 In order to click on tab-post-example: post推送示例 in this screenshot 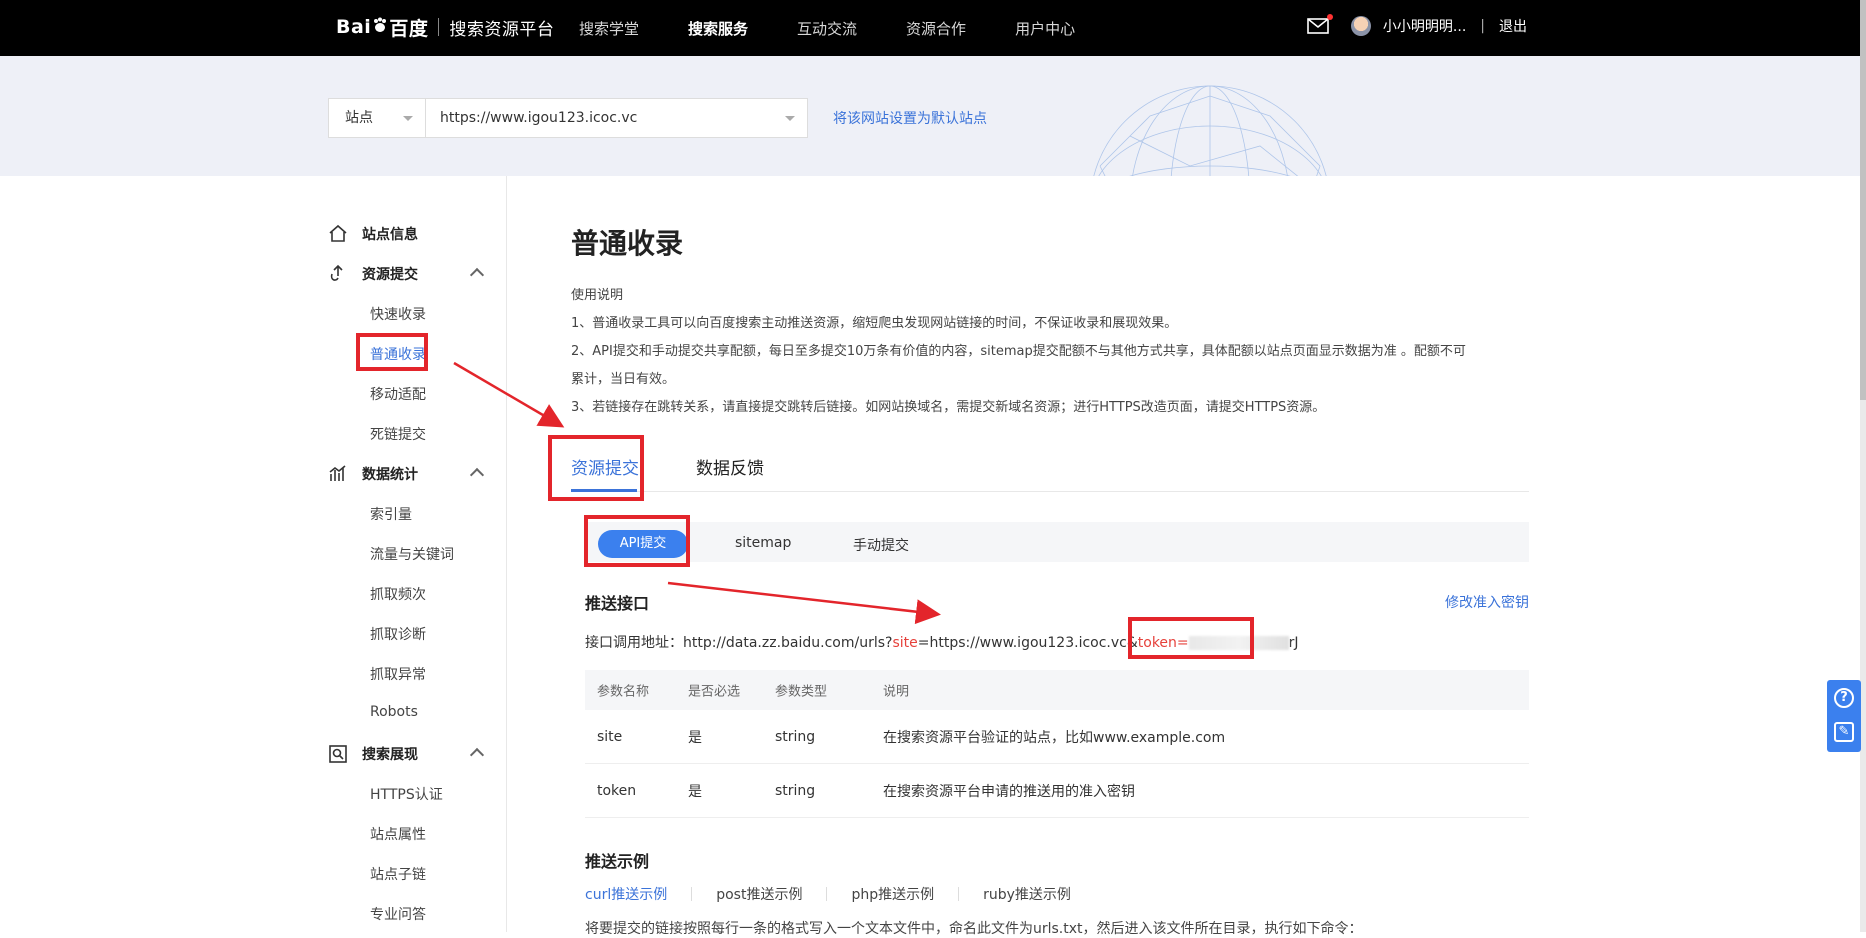, I will do `click(759, 894)`.